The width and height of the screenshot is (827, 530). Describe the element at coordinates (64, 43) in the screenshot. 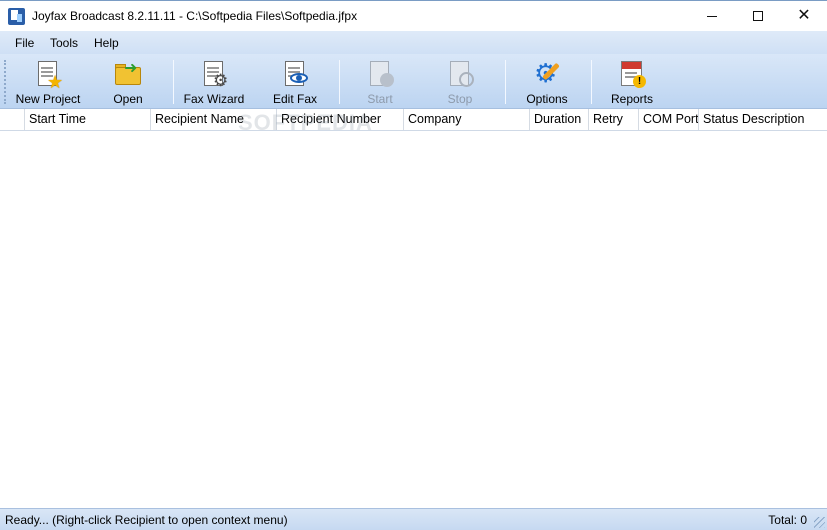

I see `menu-tools: Tools` at that location.